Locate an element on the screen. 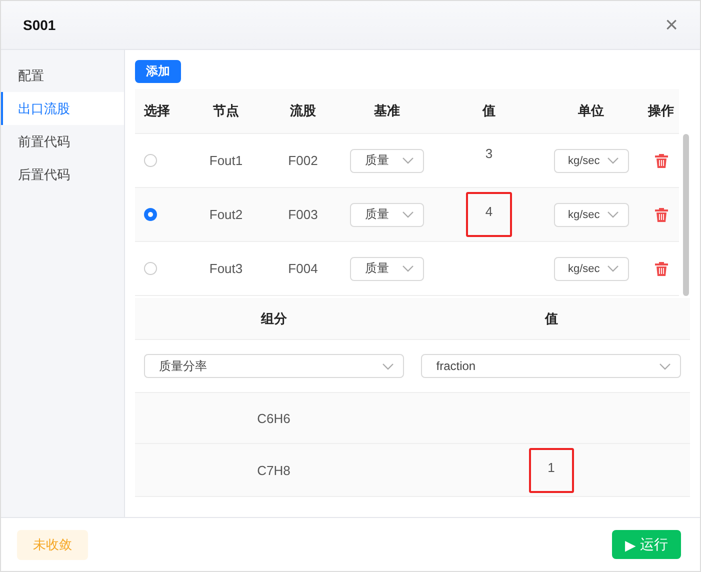 The image size is (701, 572). column-header: 流股 is located at coordinates (303, 111).